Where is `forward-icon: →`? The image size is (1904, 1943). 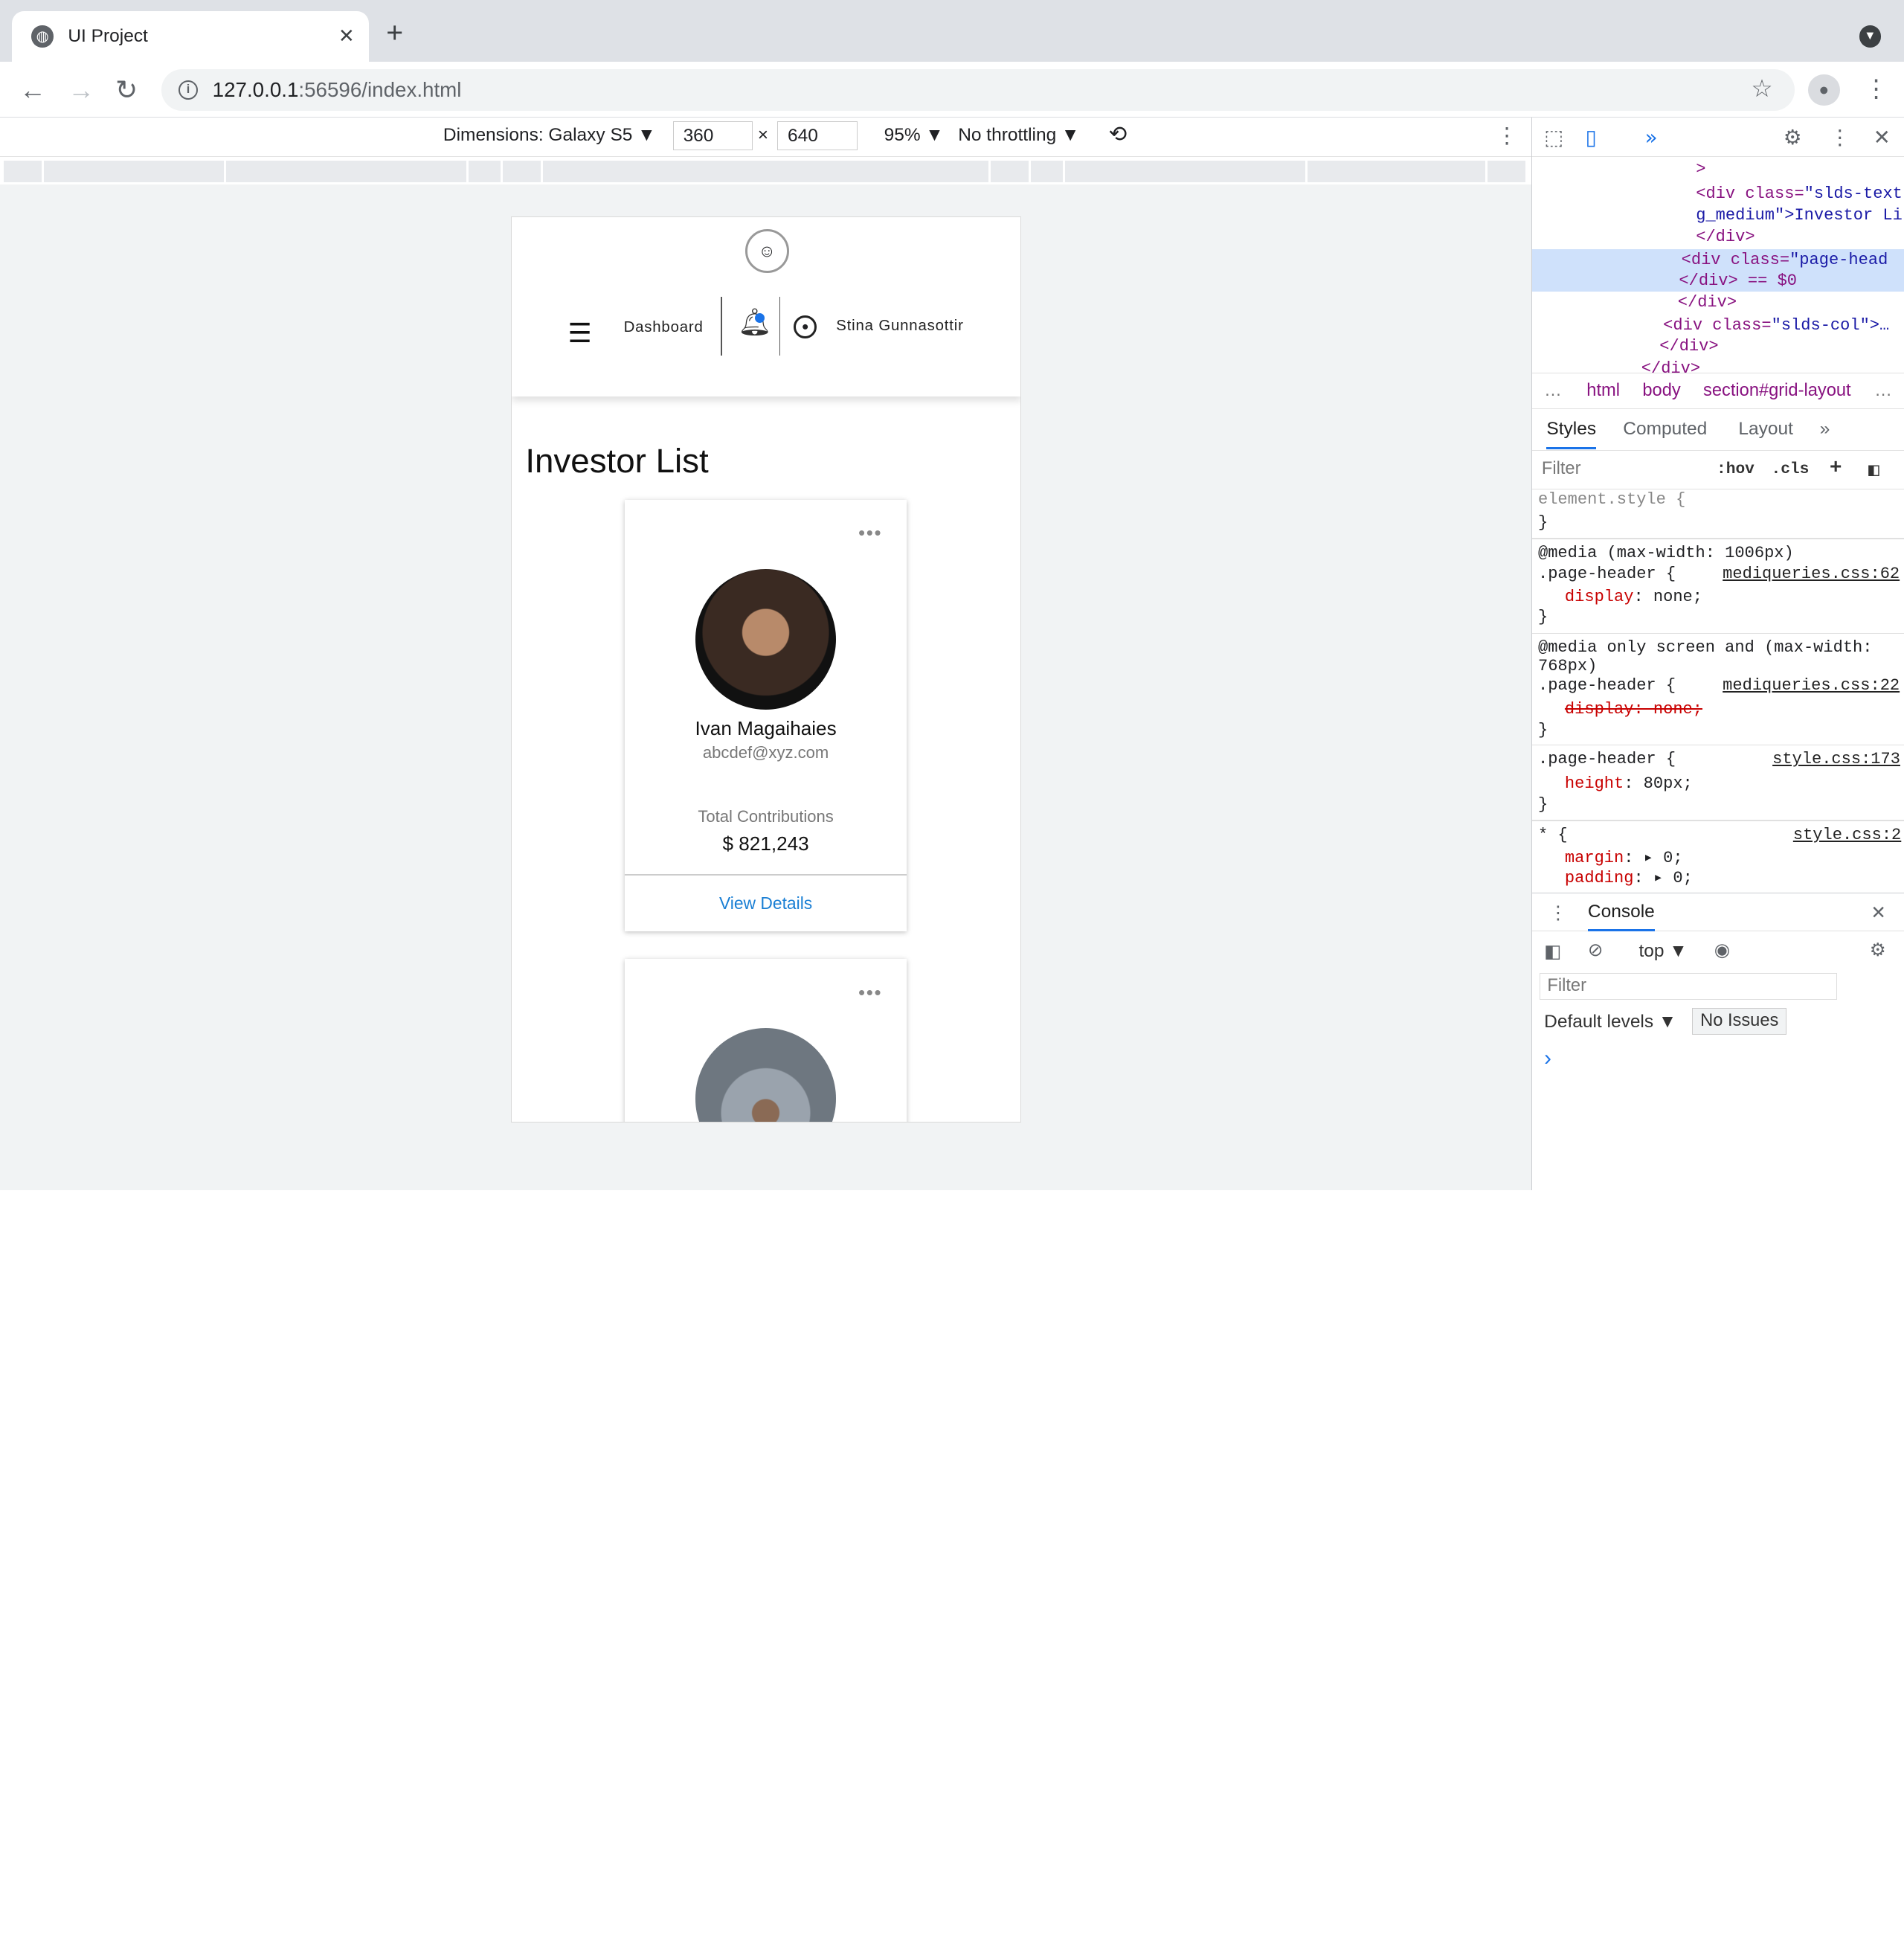 forward-icon: → is located at coordinates (81, 90).